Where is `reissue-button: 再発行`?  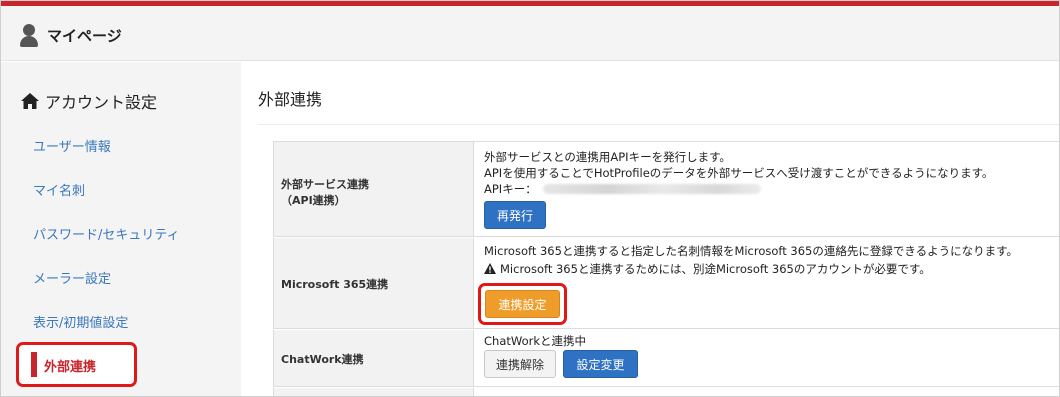
reissue-button: 再発行 is located at coordinates (515, 215).